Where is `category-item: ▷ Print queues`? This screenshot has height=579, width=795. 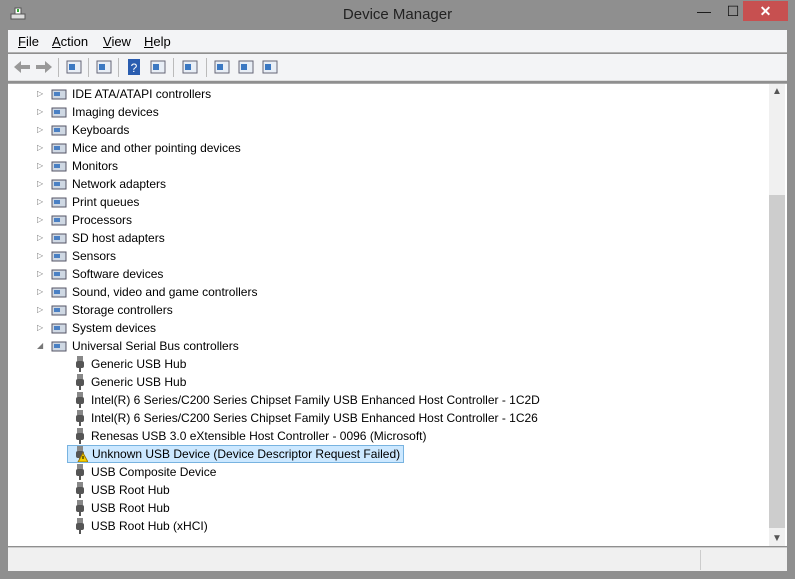
category-item: ▷ Print queues is located at coordinates (388, 202).